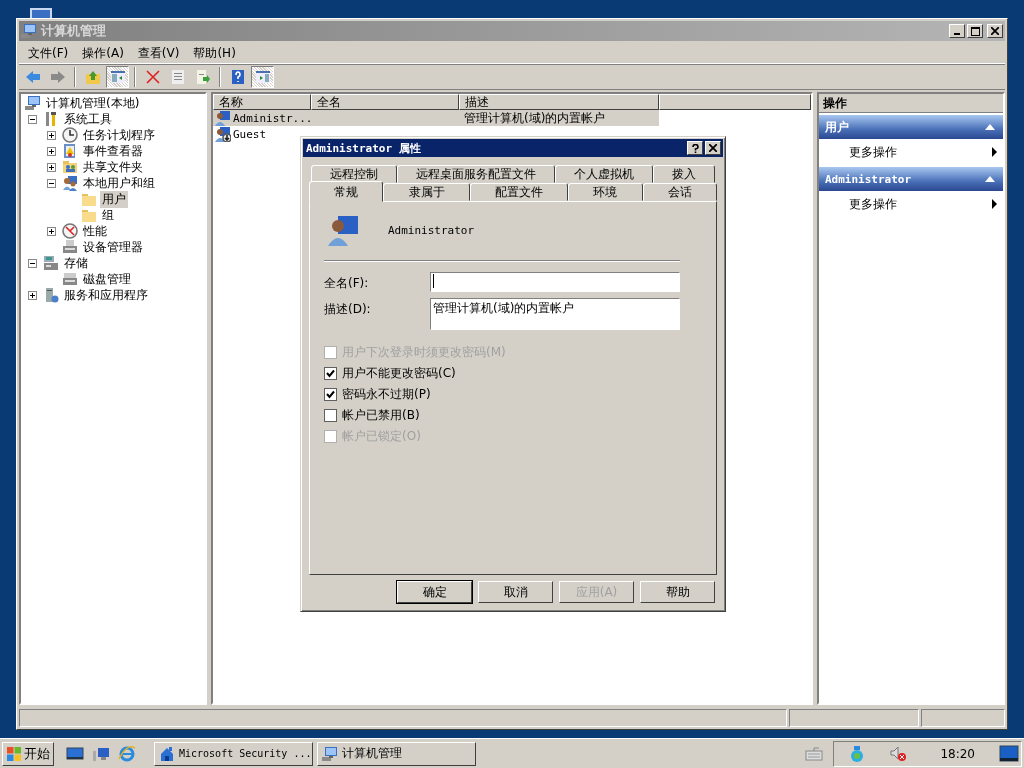 This screenshot has height=768, width=1024. Describe the element at coordinates (346, 191) in the screenshot. I see `tab: 常规` at that location.